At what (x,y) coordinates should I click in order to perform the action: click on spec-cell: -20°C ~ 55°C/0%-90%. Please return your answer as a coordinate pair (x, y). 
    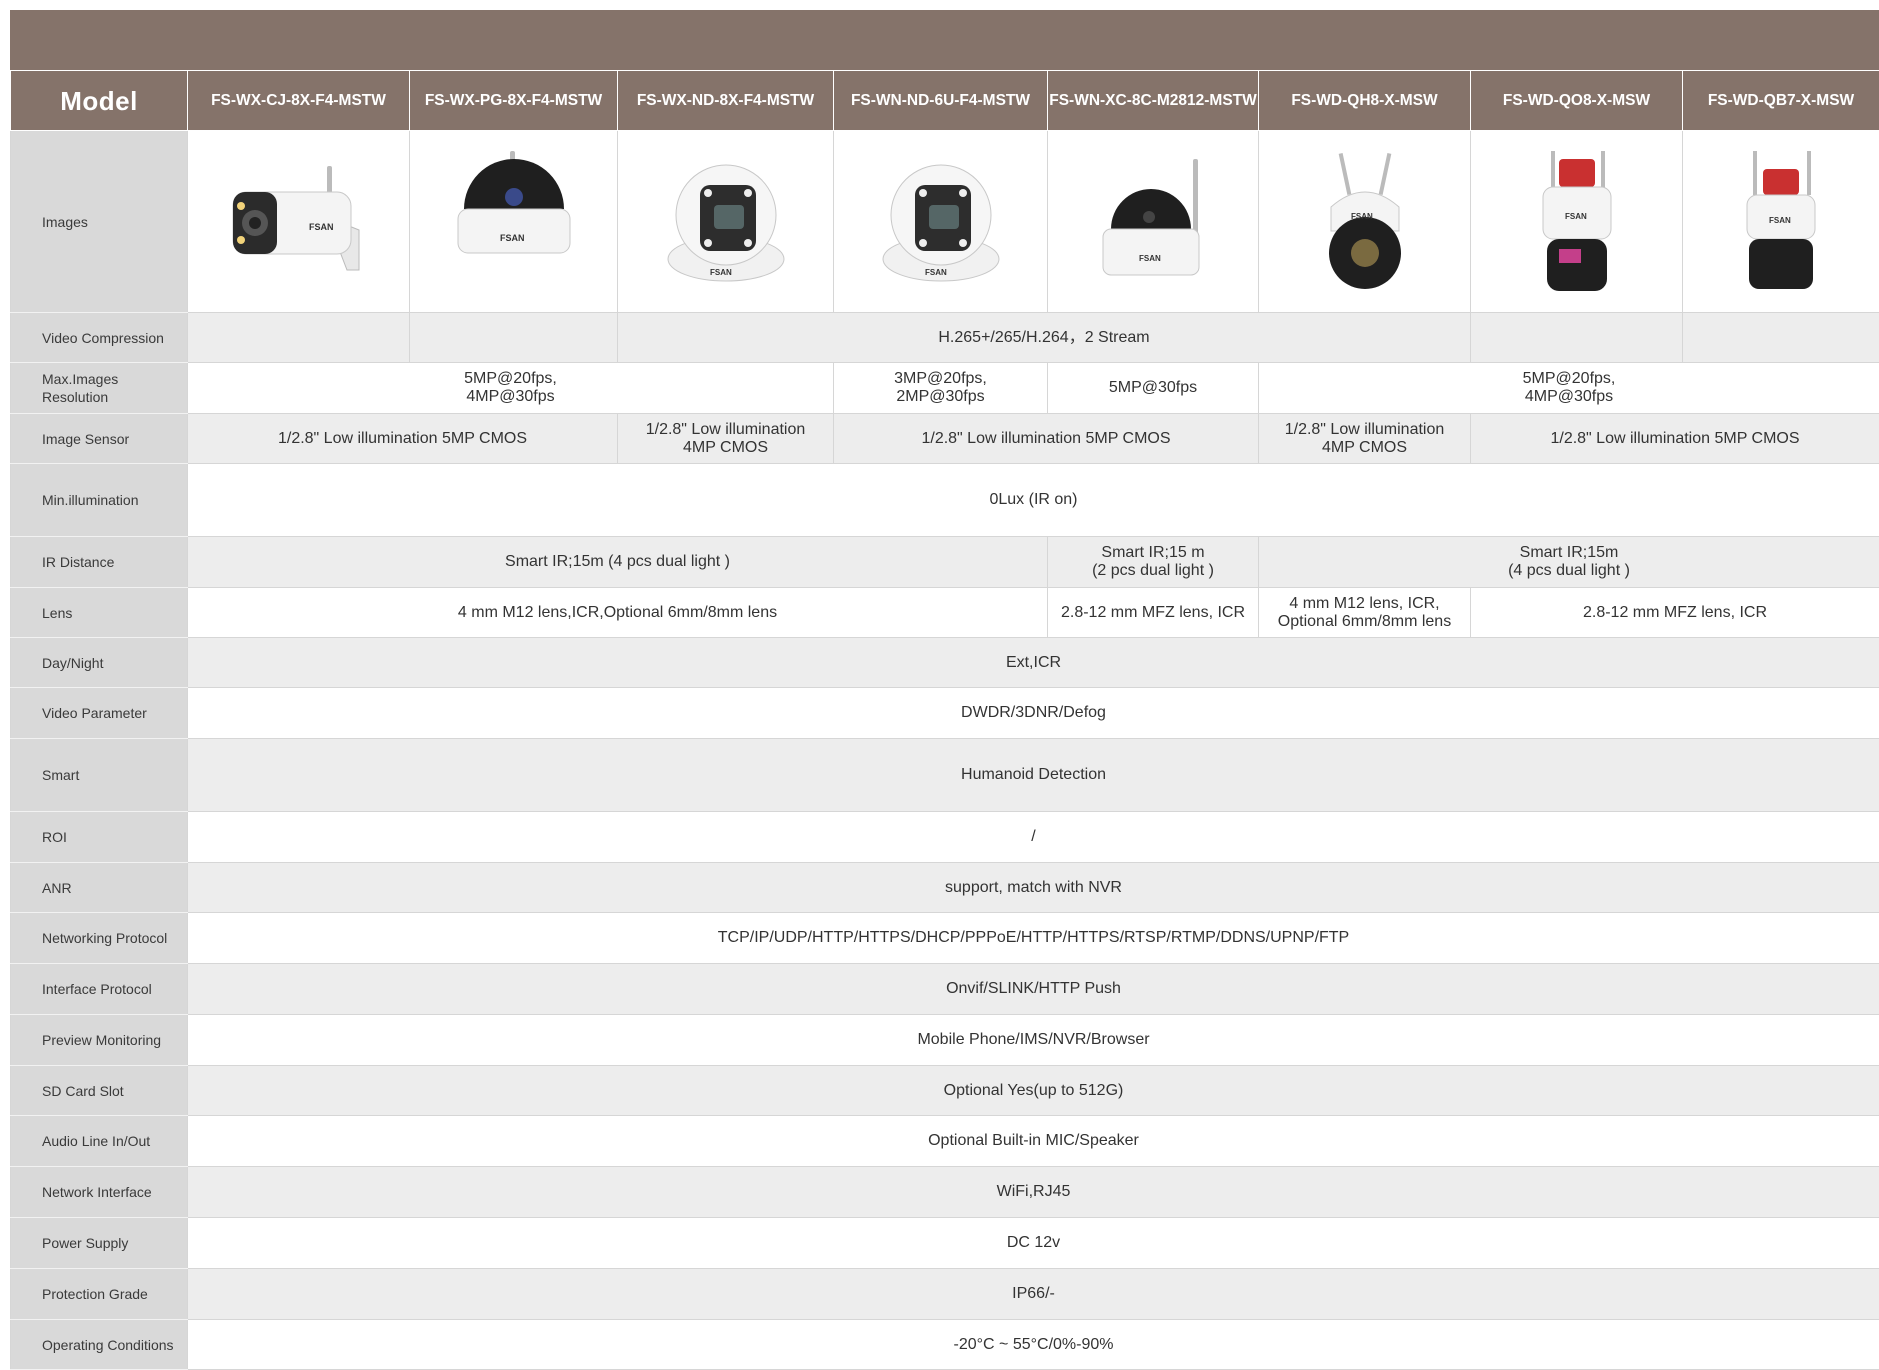
    Looking at the image, I should click on (1033, 1345).